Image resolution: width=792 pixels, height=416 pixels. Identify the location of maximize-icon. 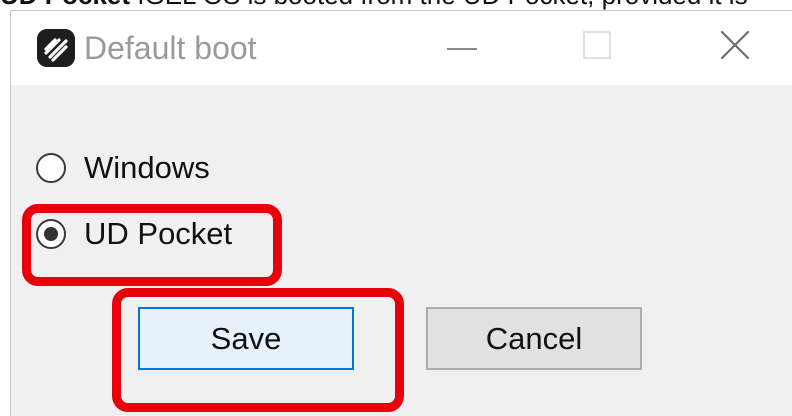
(597, 47).